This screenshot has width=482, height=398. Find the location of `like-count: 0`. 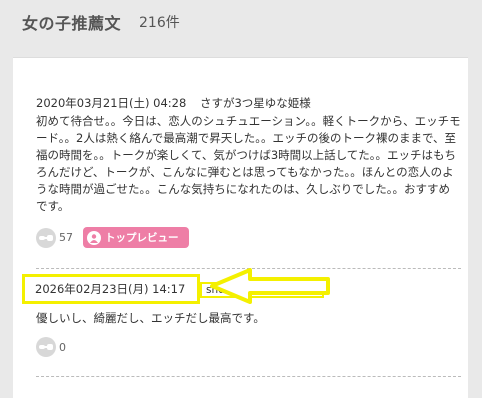

like-count: 0 is located at coordinates (62, 347).